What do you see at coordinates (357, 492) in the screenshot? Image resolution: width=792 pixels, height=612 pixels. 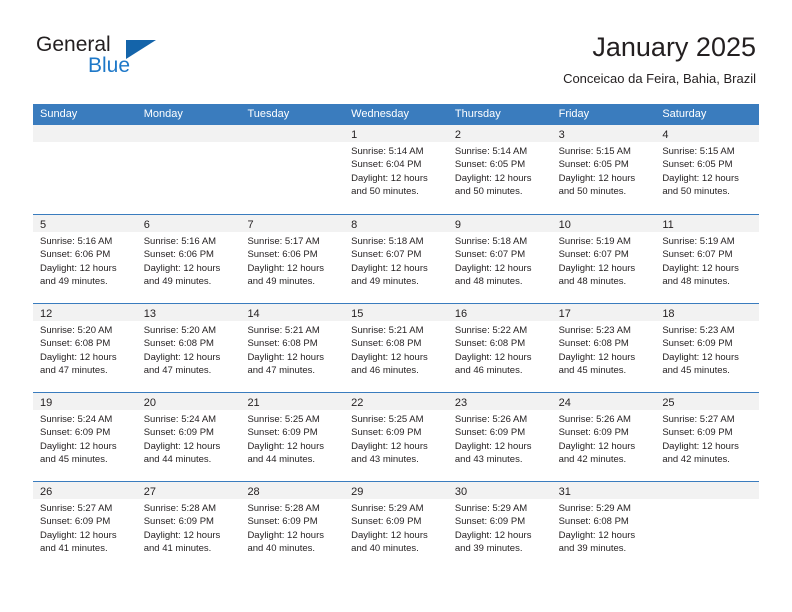 I see `day-number: 29` at bounding box center [357, 492].